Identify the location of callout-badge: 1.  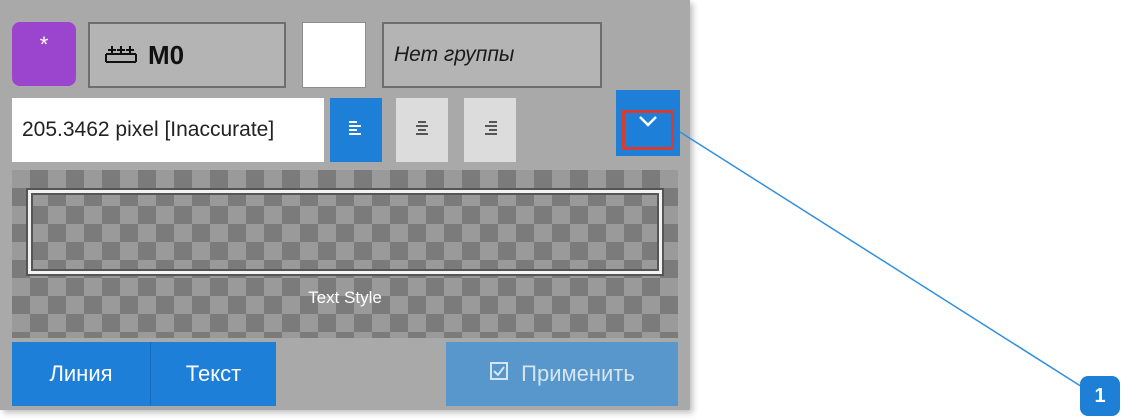
(1100, 396).